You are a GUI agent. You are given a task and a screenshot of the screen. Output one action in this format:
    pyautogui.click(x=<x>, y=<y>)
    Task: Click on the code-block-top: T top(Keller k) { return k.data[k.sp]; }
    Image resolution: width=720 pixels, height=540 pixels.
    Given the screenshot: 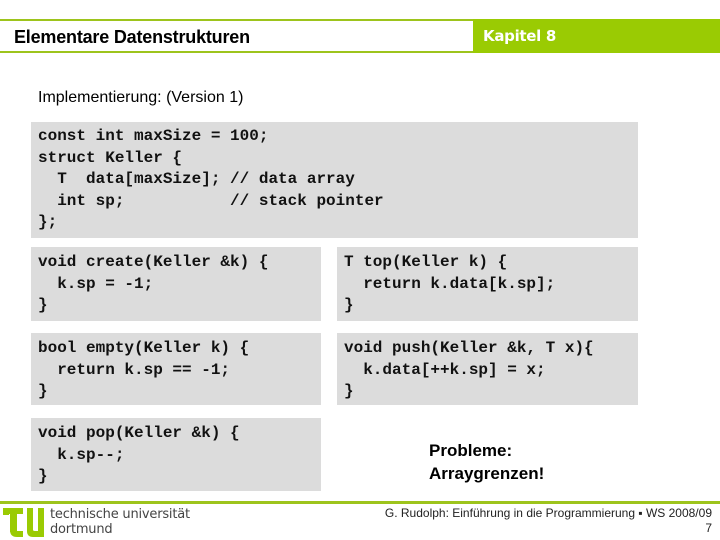 What is the action you would take?
    pyautogui.click(x=487, y=284)
    